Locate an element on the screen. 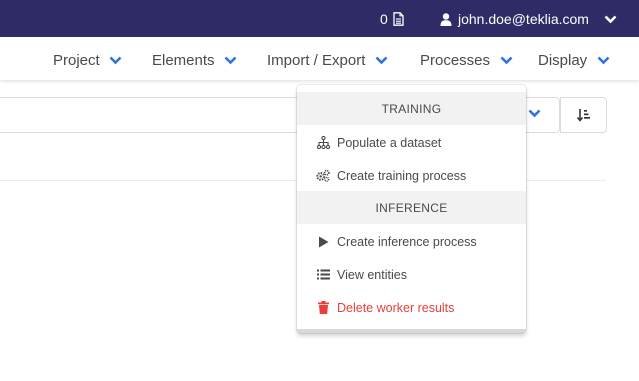  sort-button is located at coordinates (583, 115).